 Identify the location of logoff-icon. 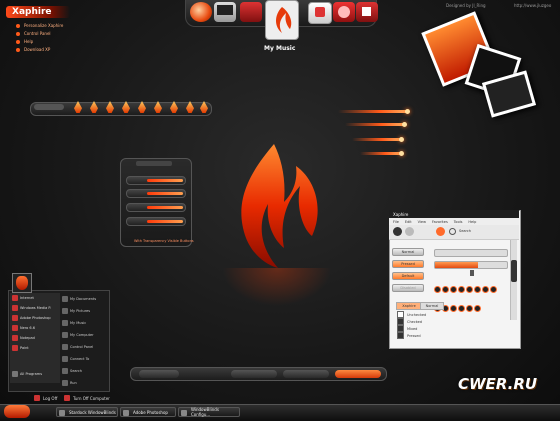
(37, 398).